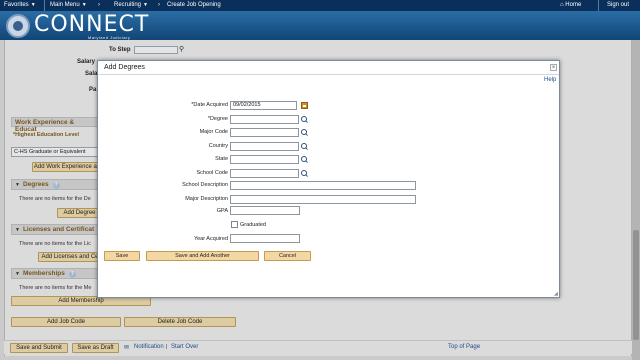 This screenshot has height=360, width=640. Describe the element at coordinates (202, 256) in the screenshot. I see `save-and-add-another-button: Save and Add Another` at that location.